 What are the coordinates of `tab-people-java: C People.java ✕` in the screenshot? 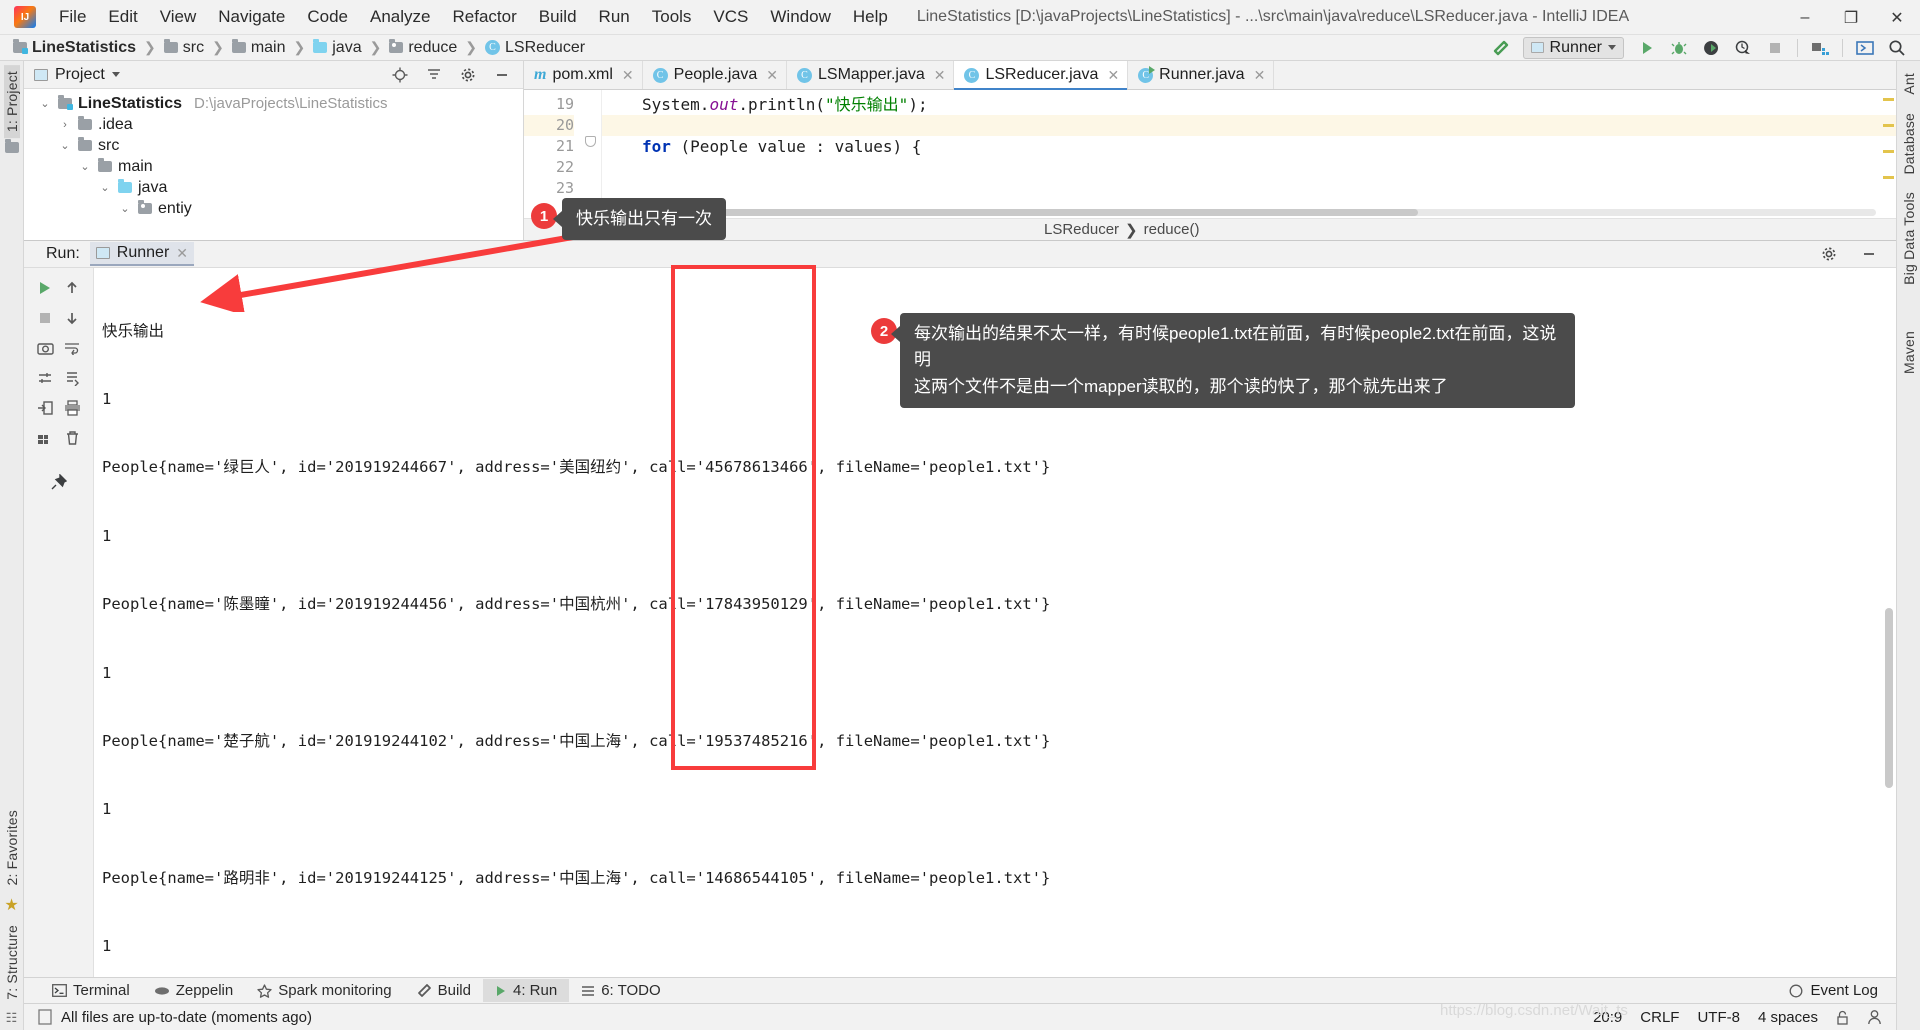 It's located at (715, 75).